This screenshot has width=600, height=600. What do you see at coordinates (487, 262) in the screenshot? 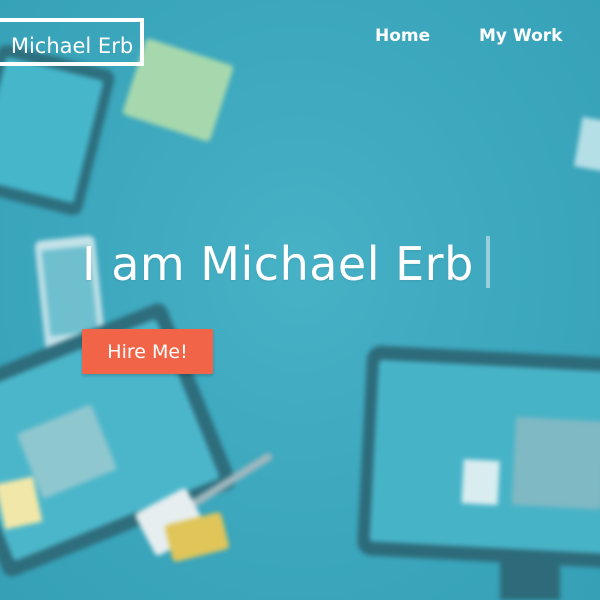
I see `typing-caret` at bounding box center [487, 262].